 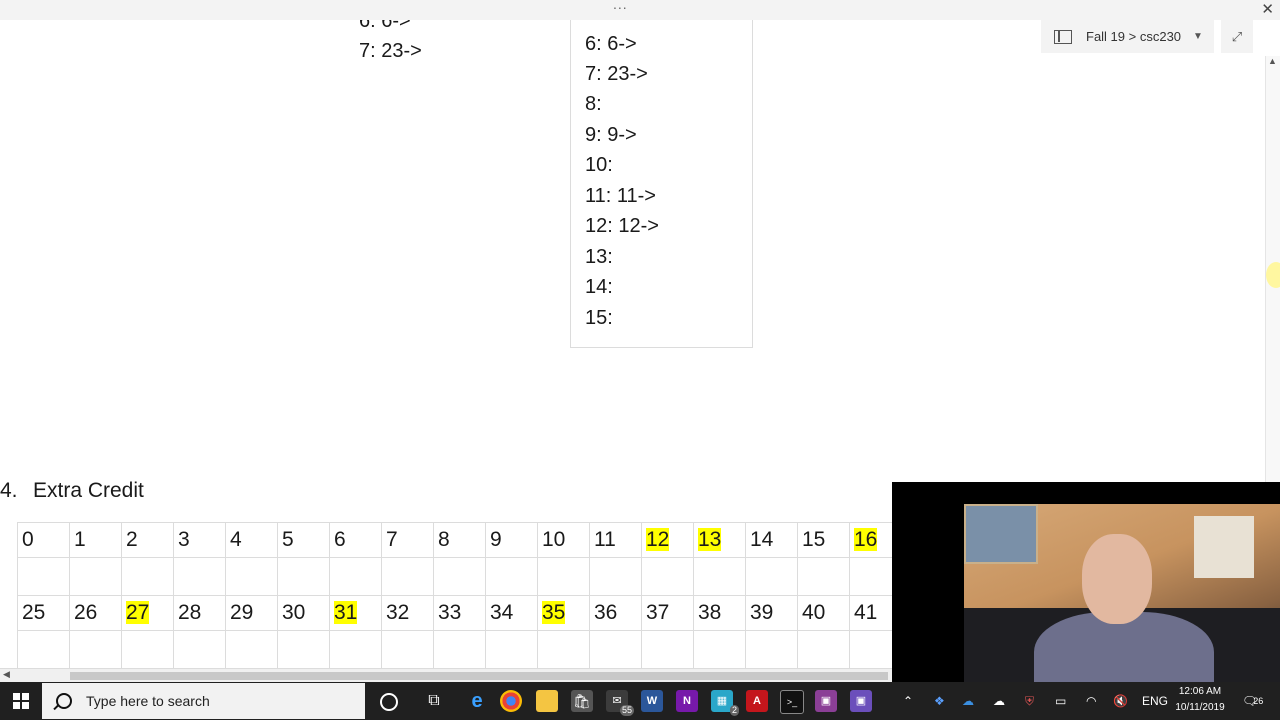 What do you see at coordinates (450, 612) in the screenshot?
I see `grid-cell-value: 33` at bounding box center [450, 612].